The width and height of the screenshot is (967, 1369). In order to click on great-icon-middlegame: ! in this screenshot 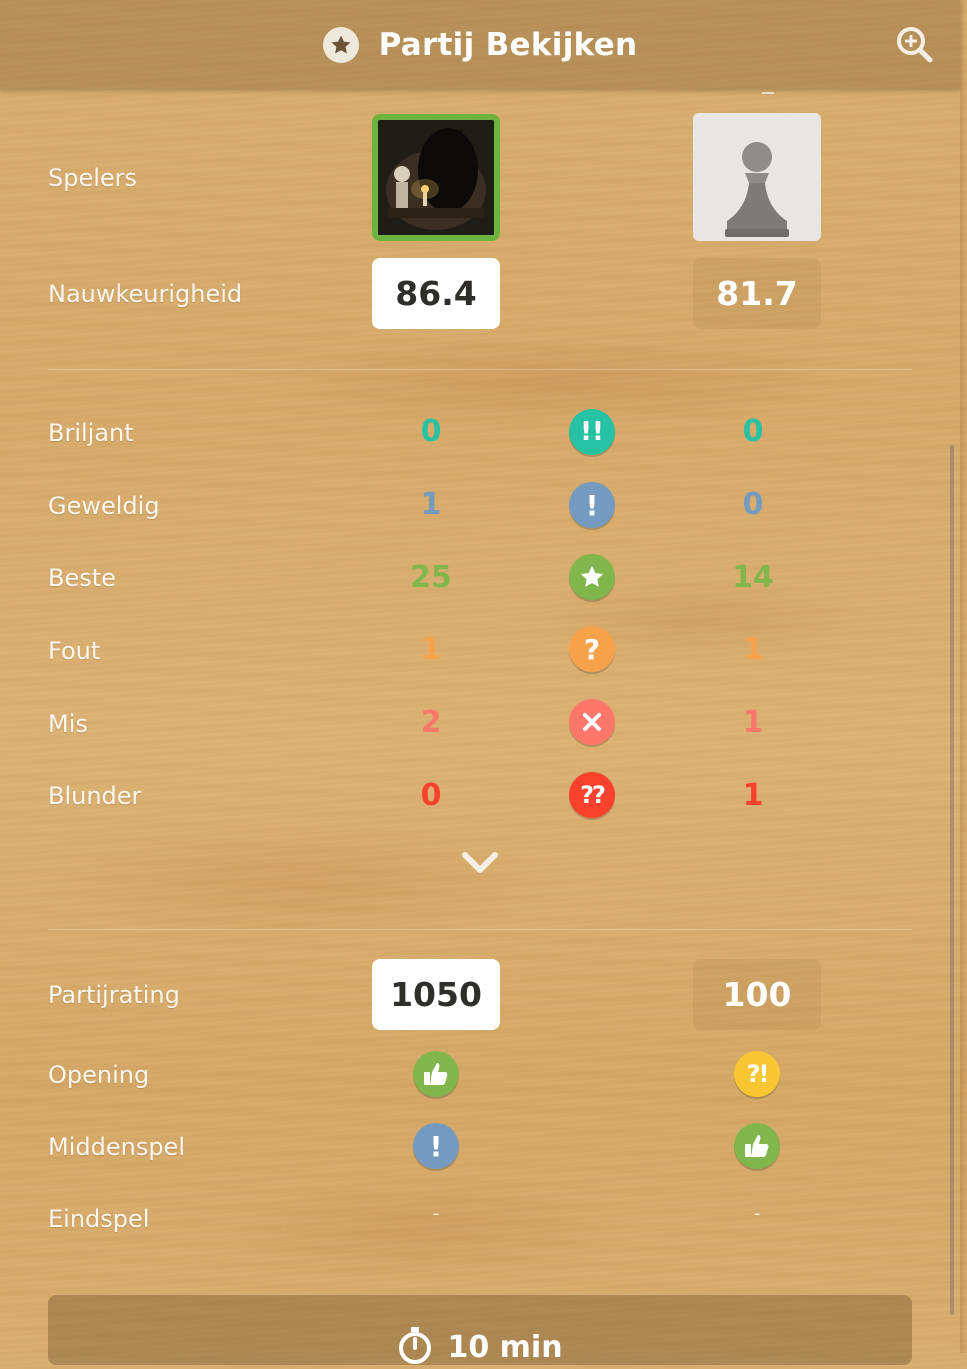, I will do `click(436, 1146)`.